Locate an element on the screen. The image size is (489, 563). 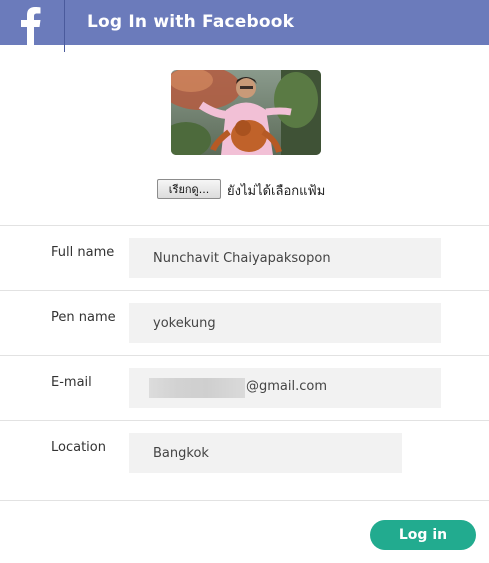
header-bar: Log In with Facebook is located at coordinates (244, 22).